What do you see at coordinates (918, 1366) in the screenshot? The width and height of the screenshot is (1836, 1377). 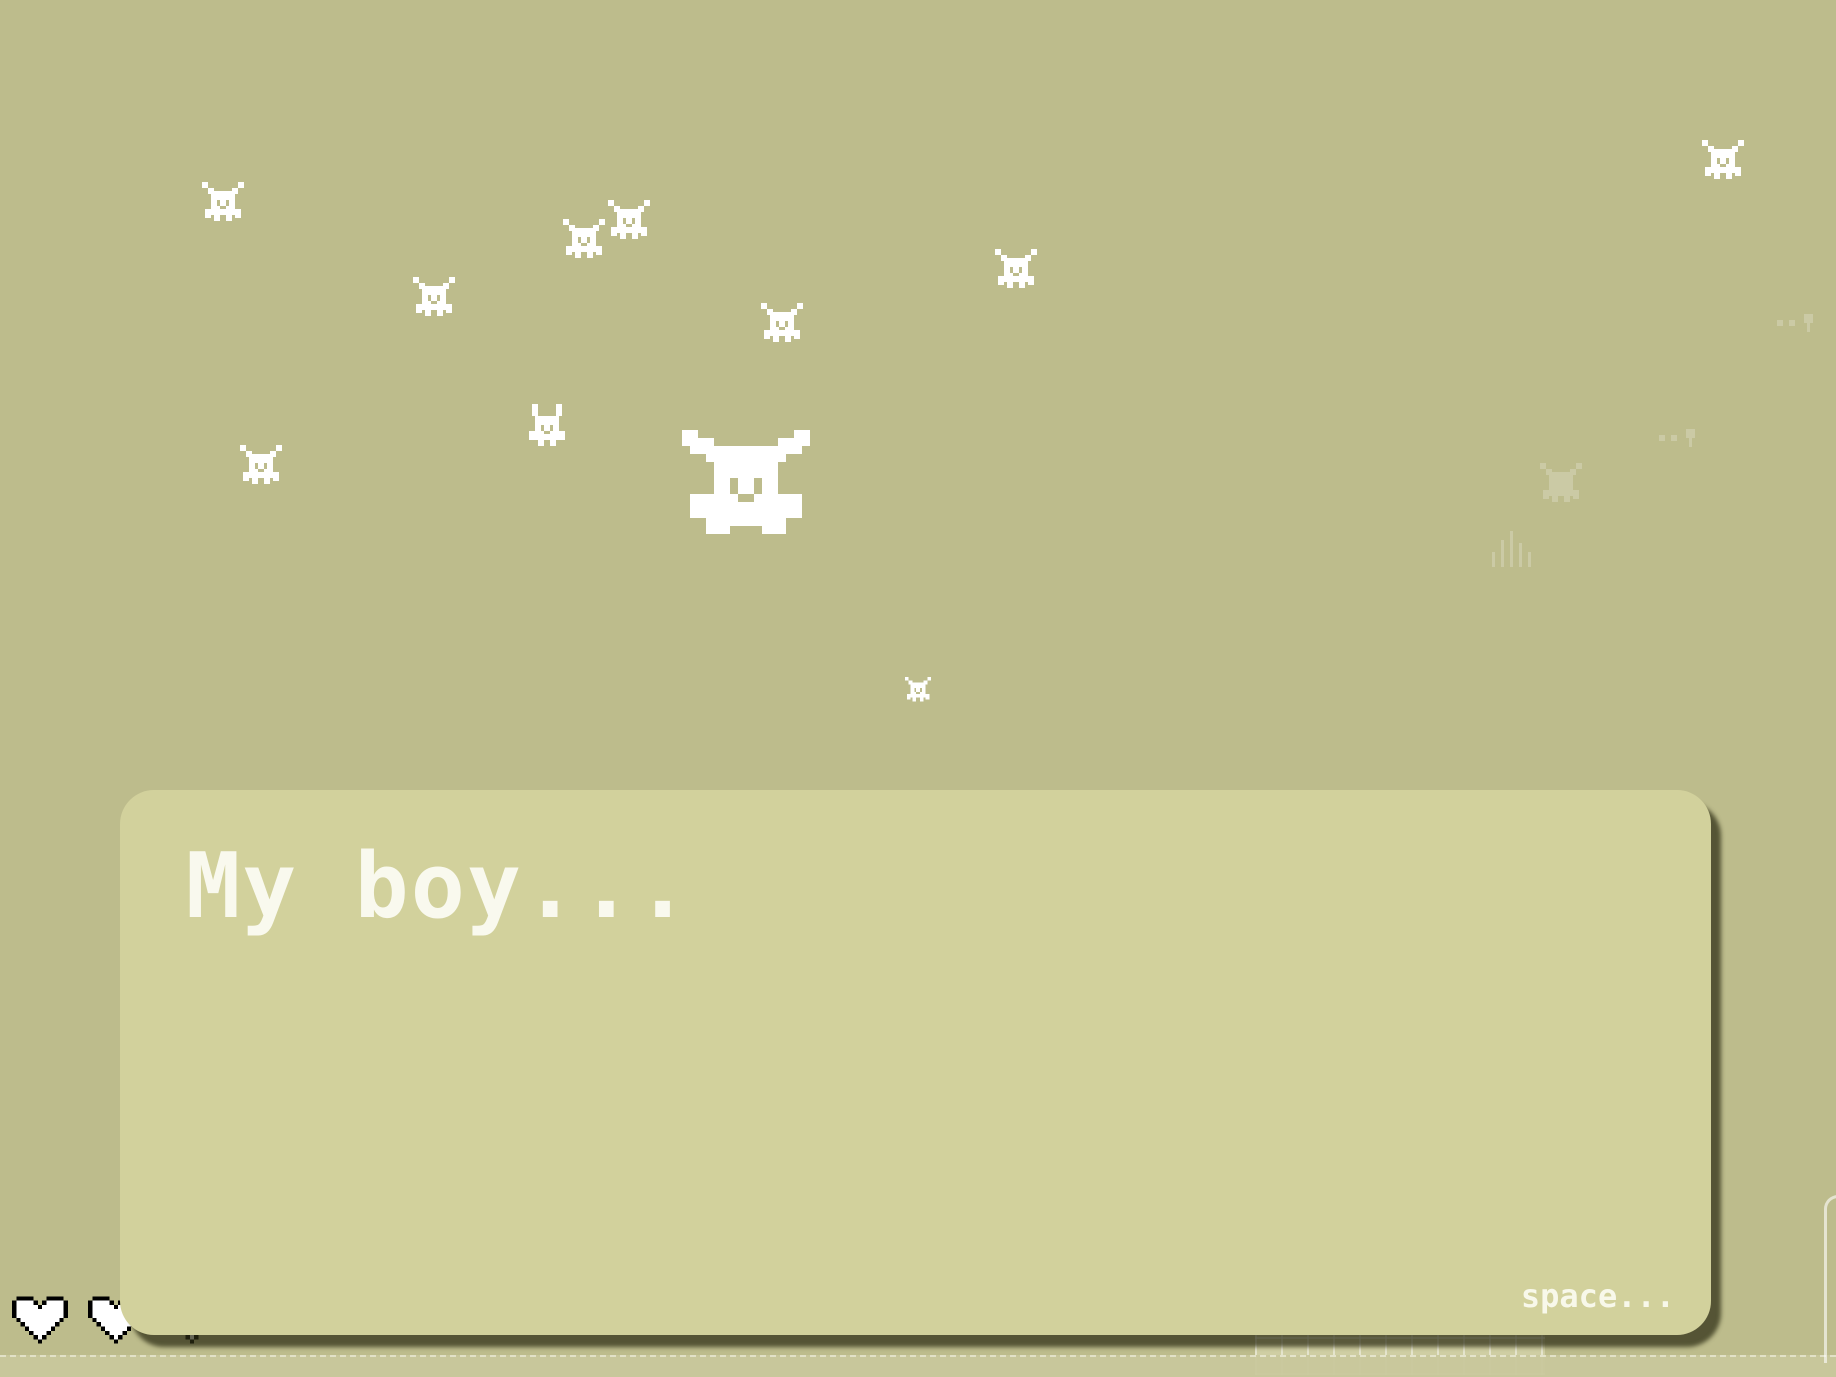 I see `ground-strip` at bounding box center [918, 1366].